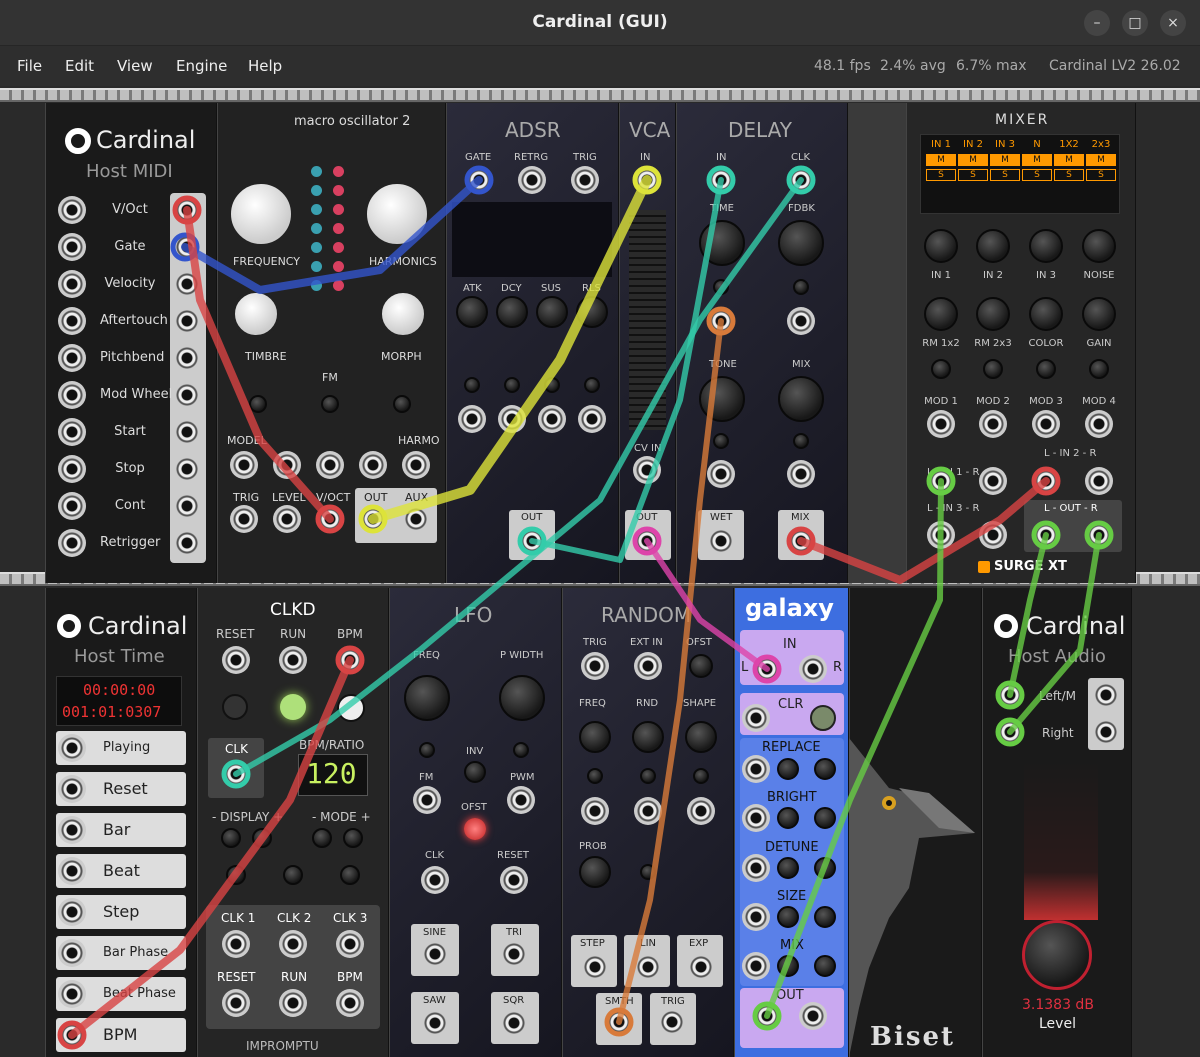  Describe the element at coordinates (522, 698) in the screenshot. I see `pwidth-knob` at that location.